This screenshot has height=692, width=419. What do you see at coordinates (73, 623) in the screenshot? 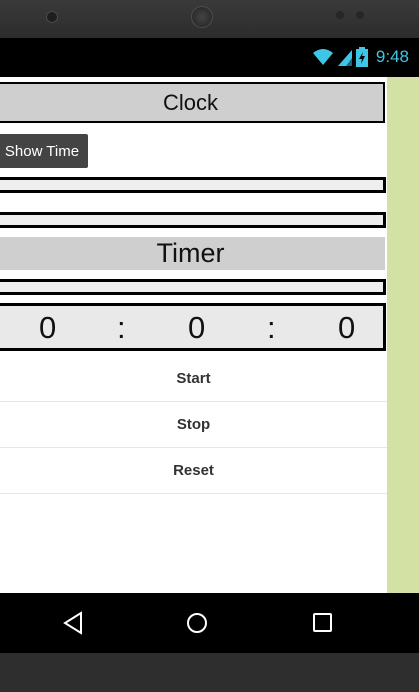
I see `back-icon` at bounding box center [73, 623].